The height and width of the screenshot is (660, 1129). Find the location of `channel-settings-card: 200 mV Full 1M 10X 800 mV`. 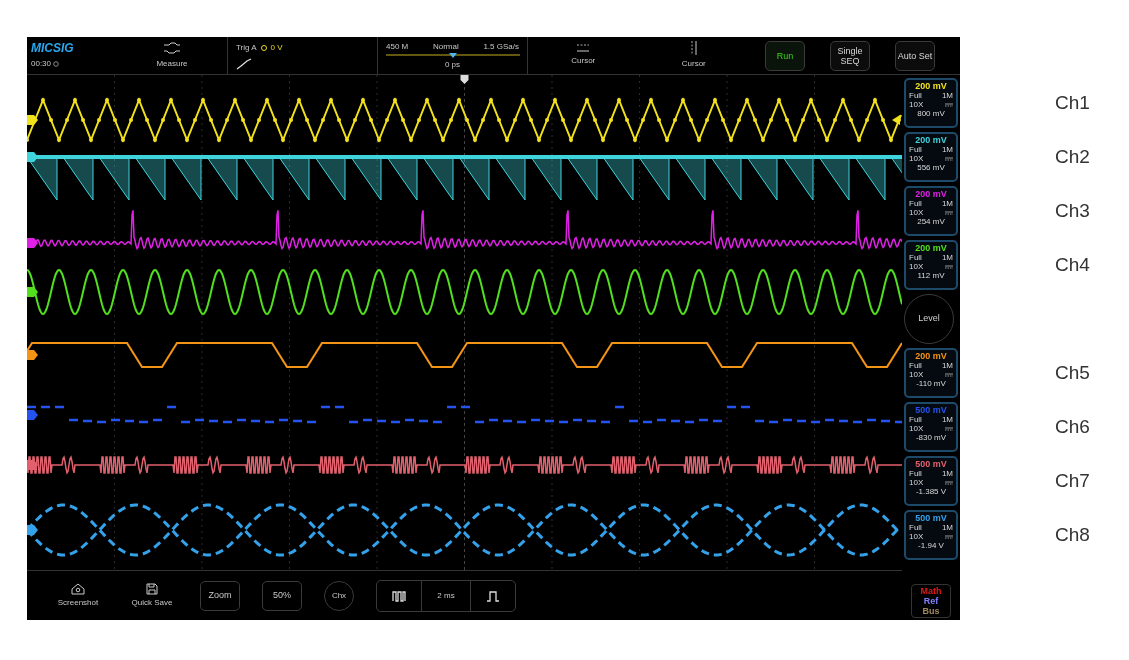

channel-settings-card: 200 mV Full 1M 10X 800 mV is located at coordinates (931, 103).